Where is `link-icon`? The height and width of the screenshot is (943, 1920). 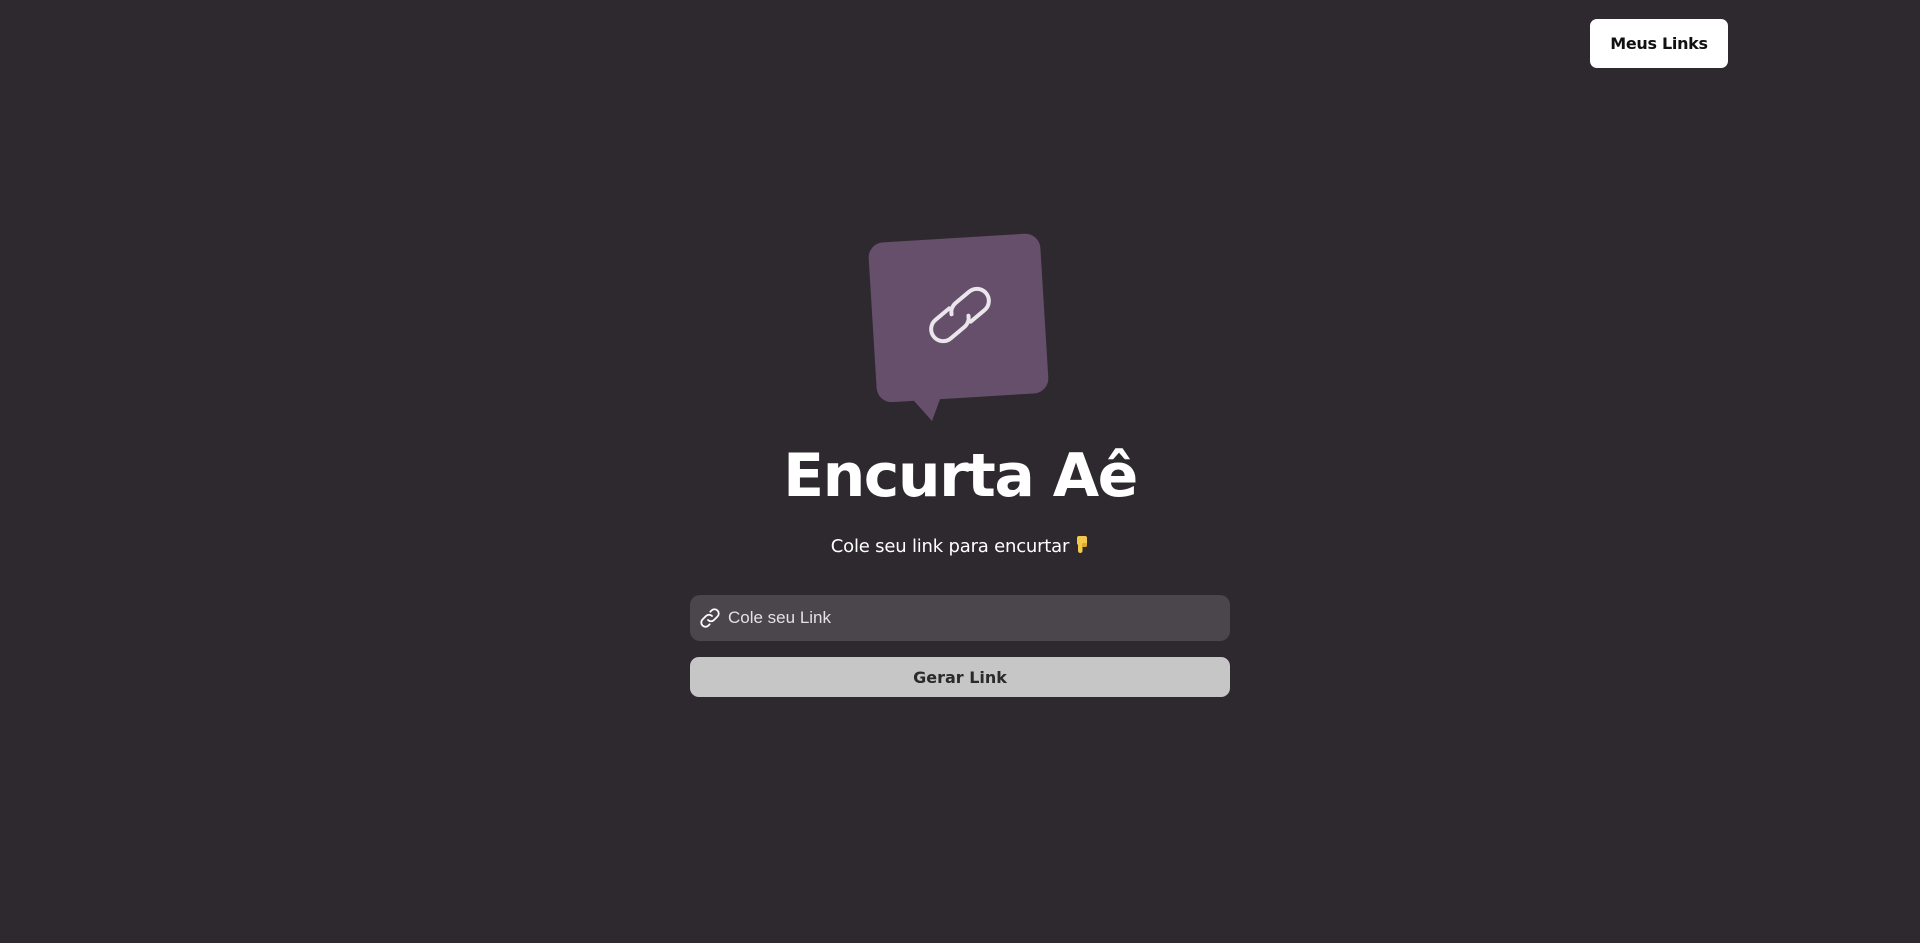
link-icon is located at coordinates (710, 618).